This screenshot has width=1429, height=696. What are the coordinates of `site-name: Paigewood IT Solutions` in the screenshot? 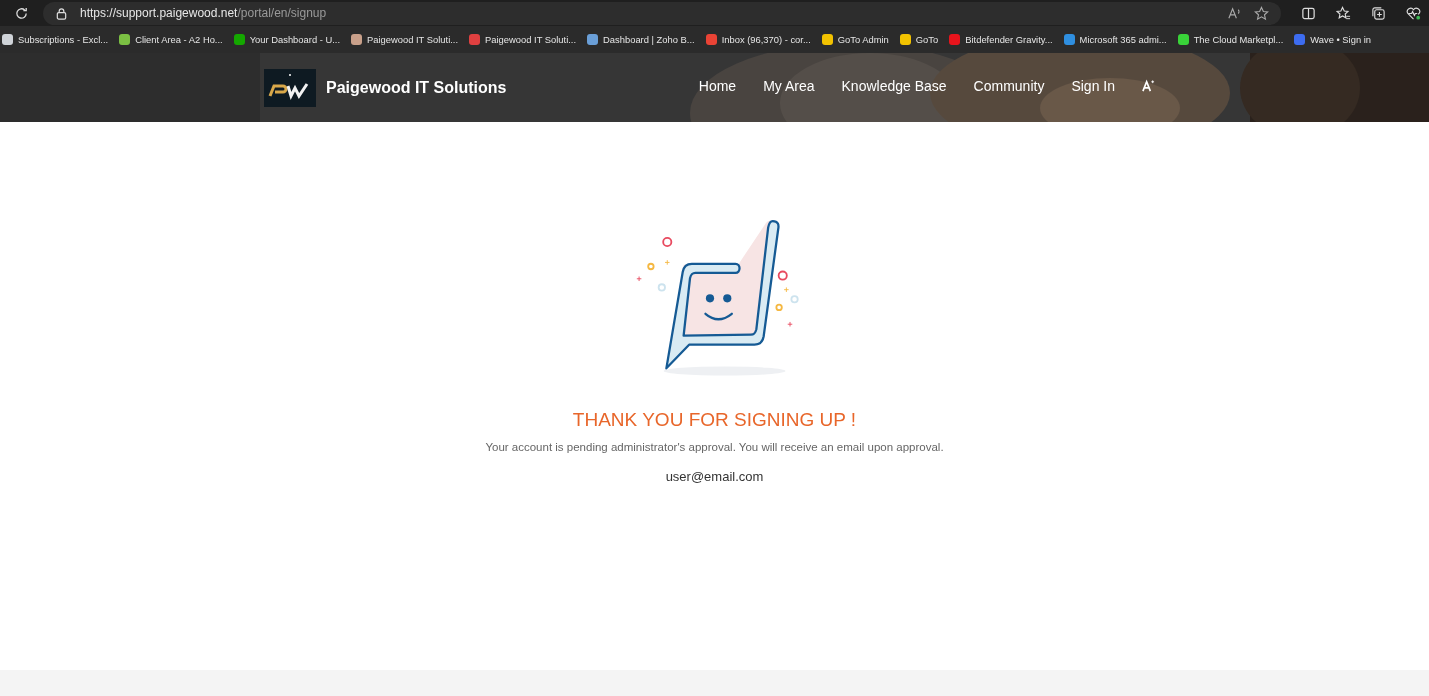 It's located at (416, 87).